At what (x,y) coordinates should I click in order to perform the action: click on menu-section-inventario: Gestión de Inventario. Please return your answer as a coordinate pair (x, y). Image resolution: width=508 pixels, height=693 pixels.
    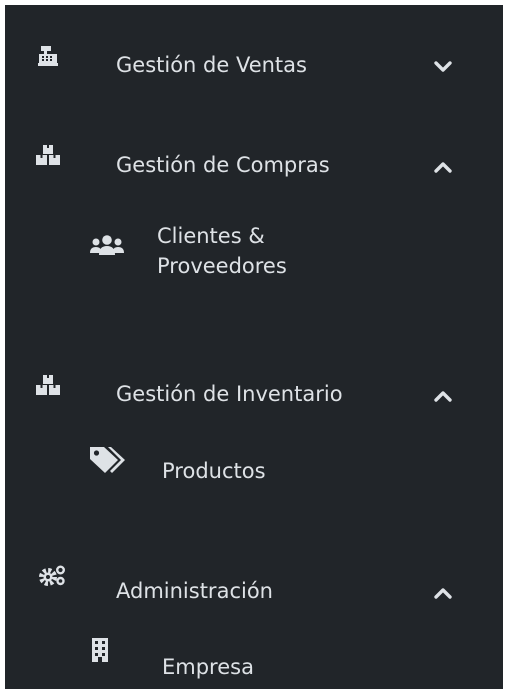
    Looking at the image, I should click on (254, 393).